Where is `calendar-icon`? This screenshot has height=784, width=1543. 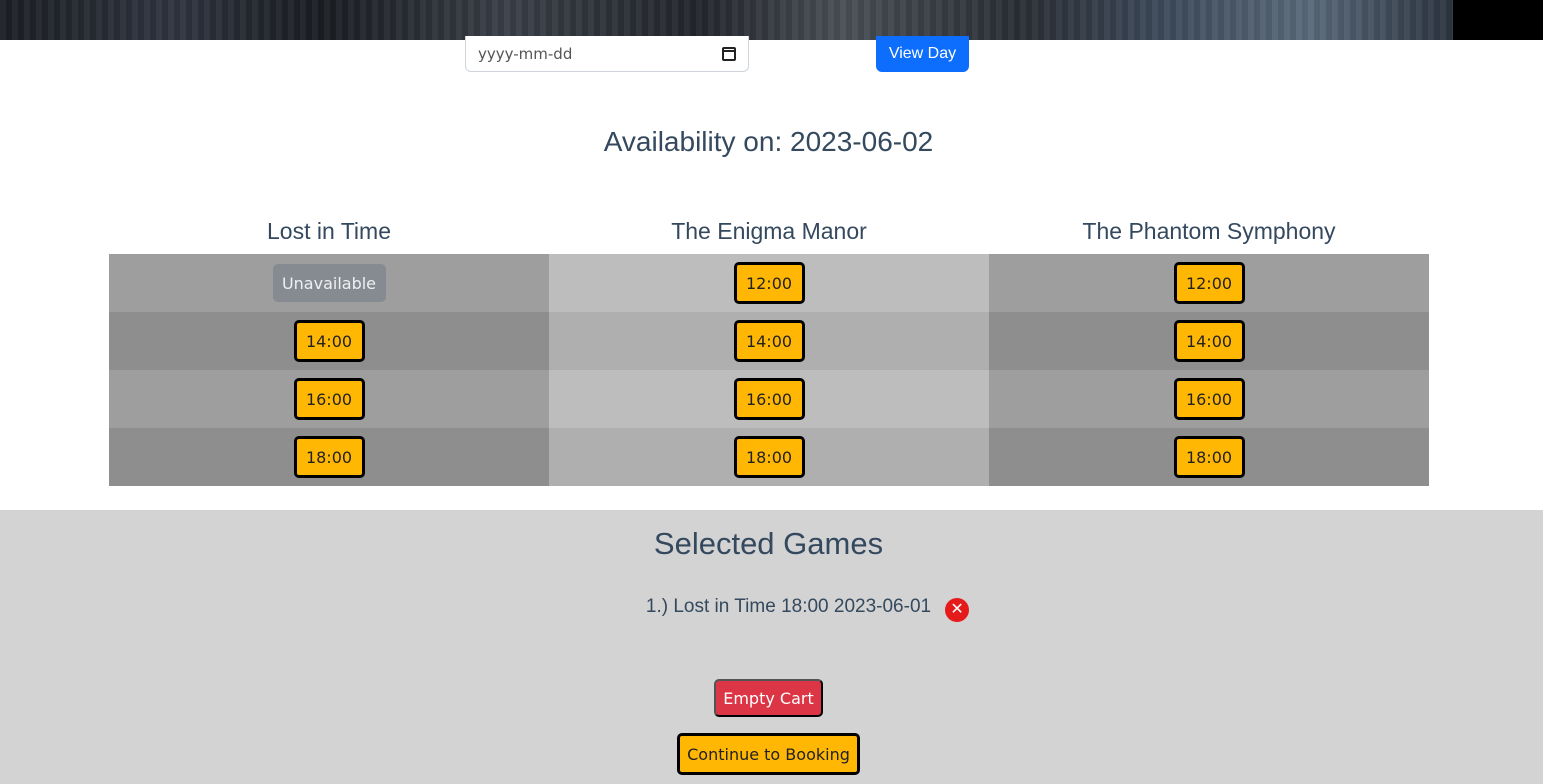
calendar-icon is located at coordinates (729, 53).